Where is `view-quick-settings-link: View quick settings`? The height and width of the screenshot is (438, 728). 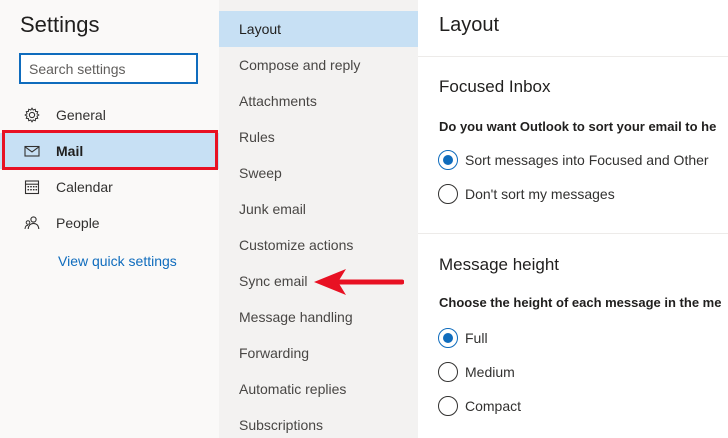 view-quick-settings-link: View quick settings is located at coordinates (117, 261).